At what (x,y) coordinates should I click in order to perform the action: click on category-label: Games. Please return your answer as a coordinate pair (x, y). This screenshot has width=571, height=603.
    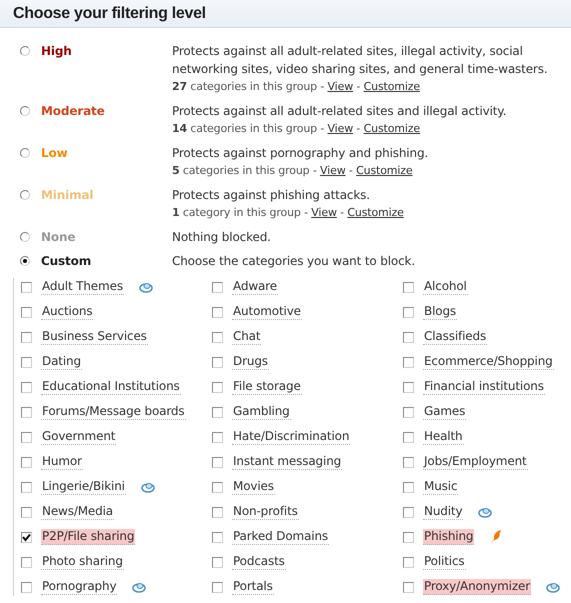
    Looking at the image, I should click on (444, 412).